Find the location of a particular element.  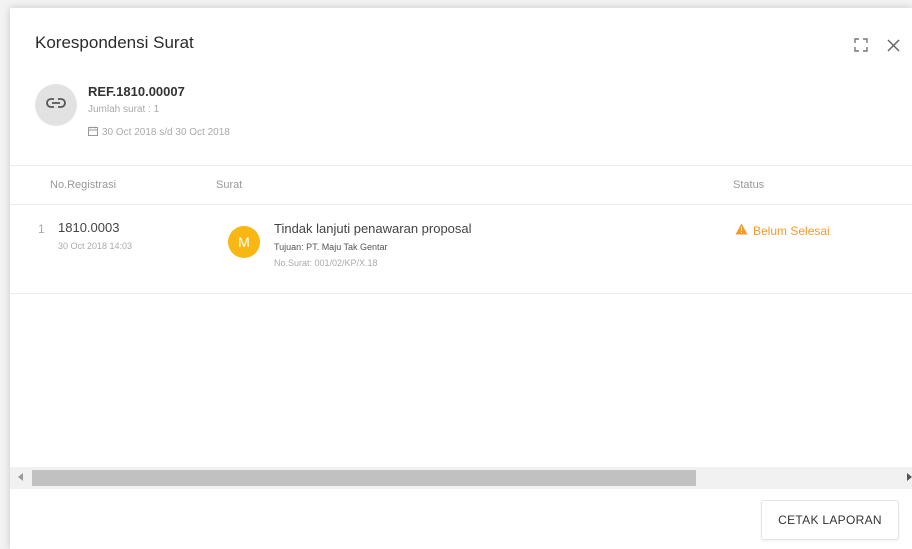

scrollbar-thumb is located at coordinates (364, 478).